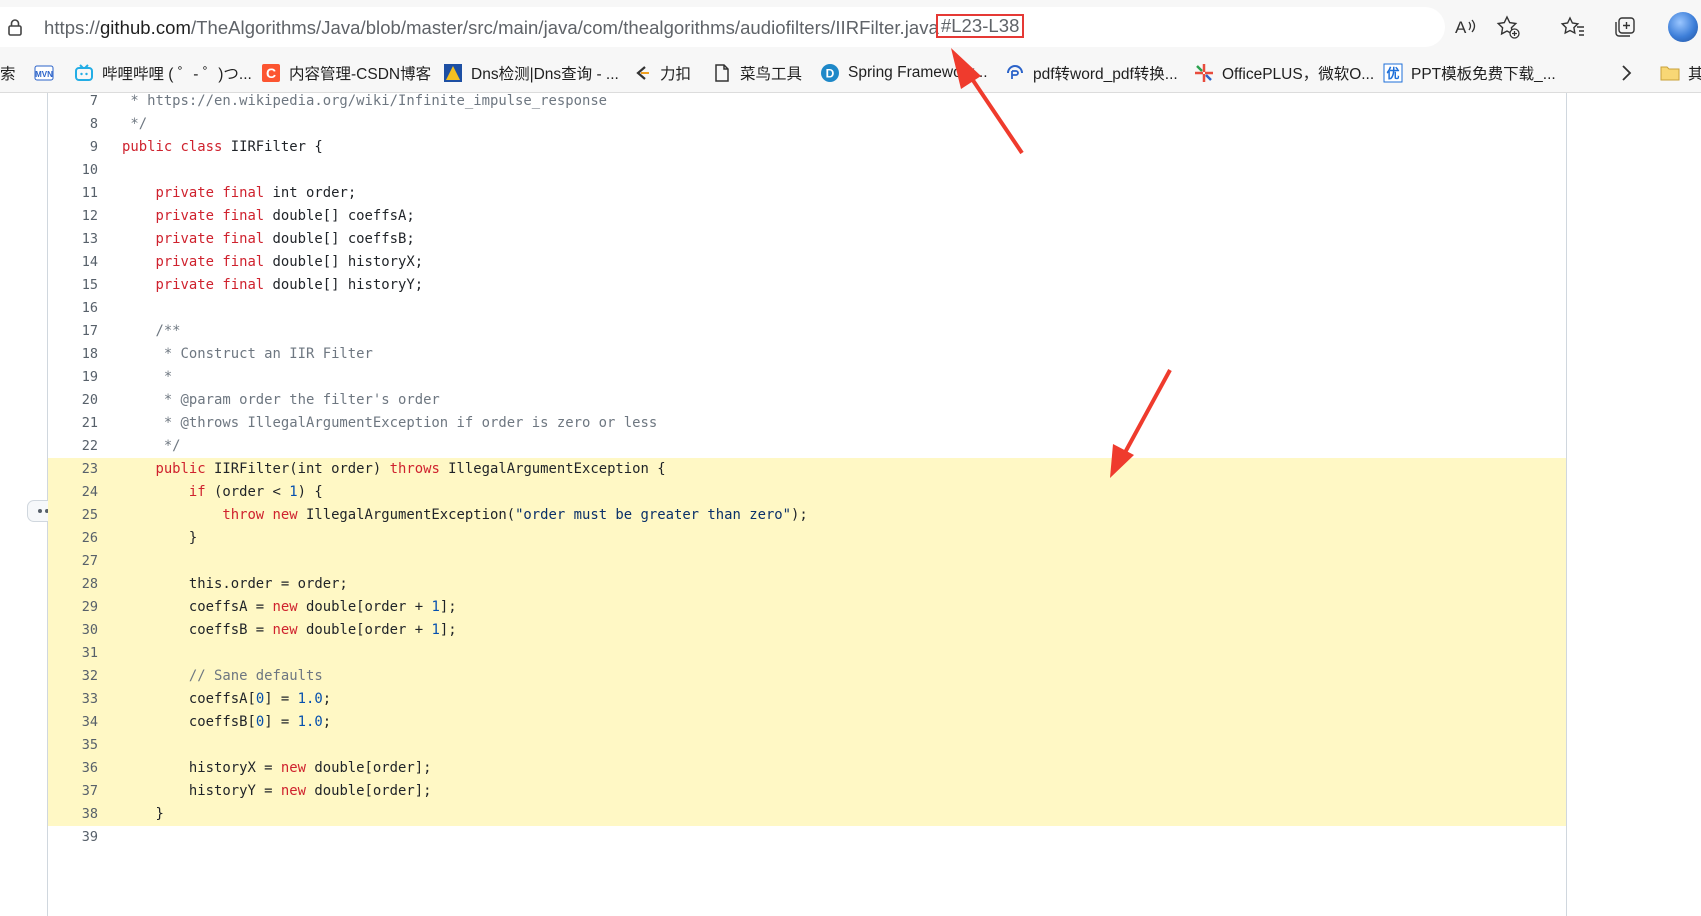 The height and width of the screenshot is (916, 1701). Describe the element at coordinates (73, 354) in the screenshot. I see `line-number: 18` at that location.